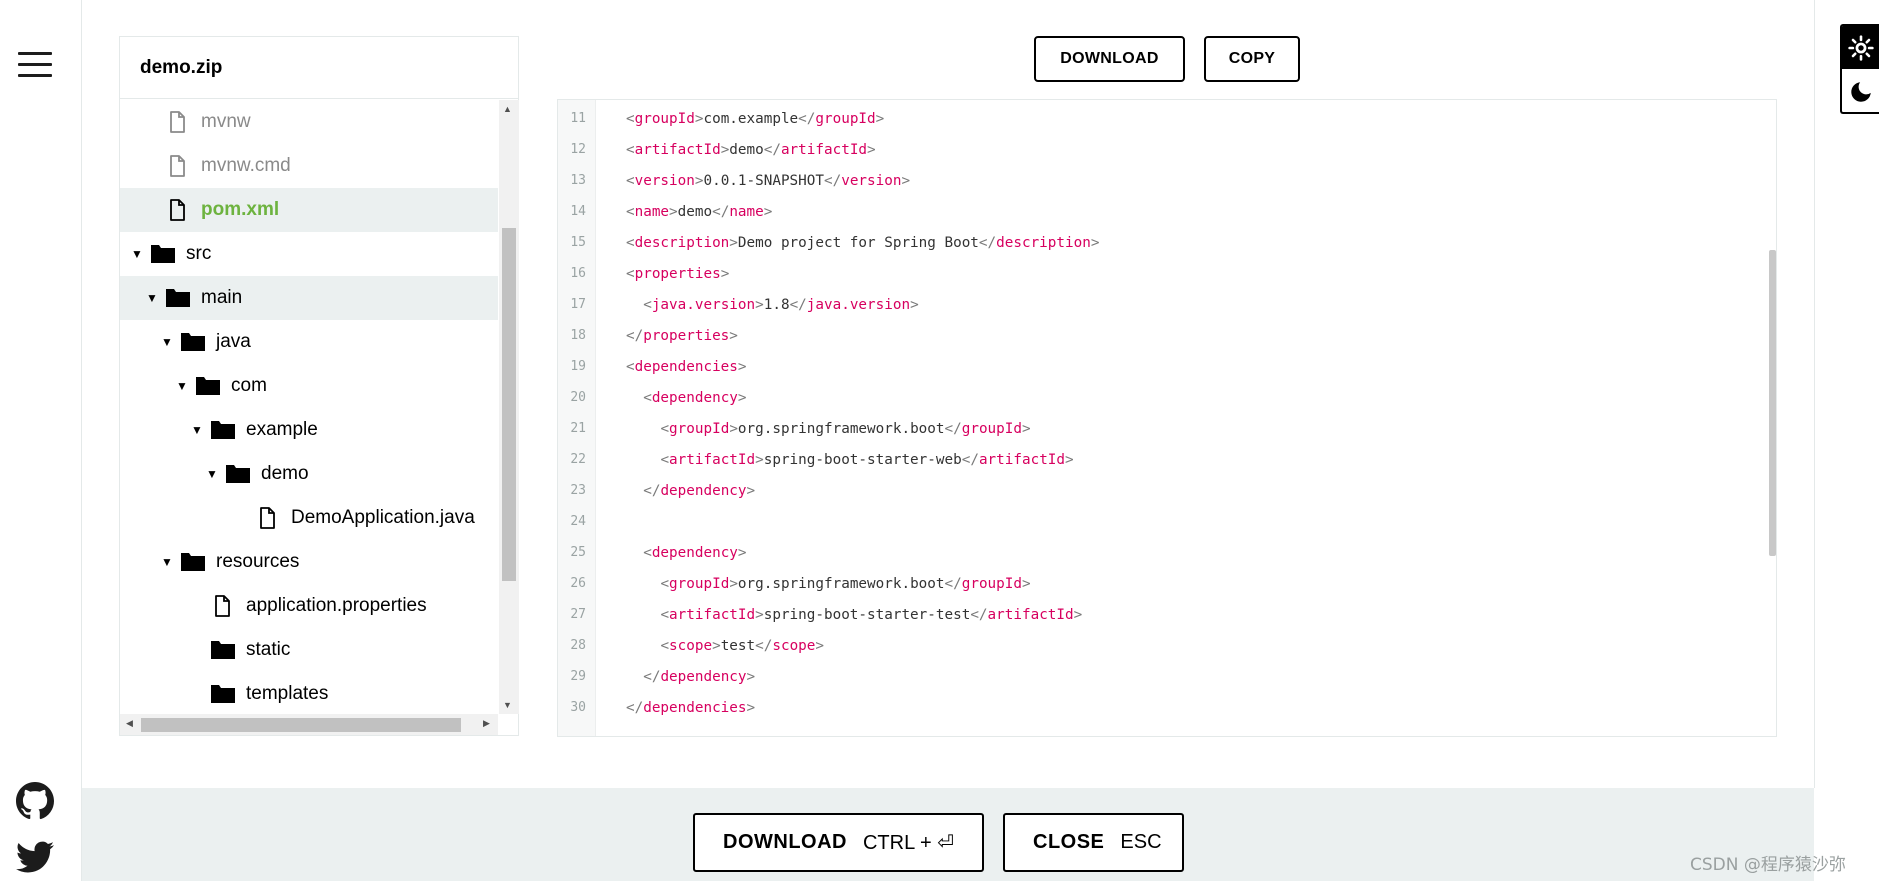  What do you see at coordinates (1158, 304) in the screenshot?
I see `code-line: 17 <java.version>1.8</java.version>` at bounding box center [1158, 304].